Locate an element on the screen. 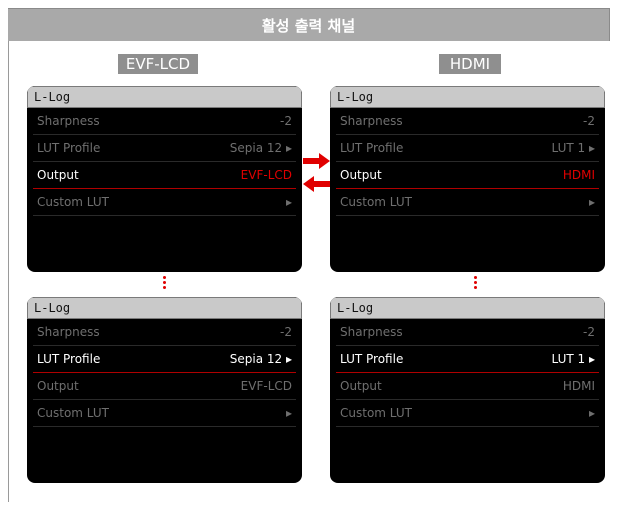 The width and height of the screenshot is (617, 505). page-title: 활성 출력 채널 is located at coordinates (309, 24).